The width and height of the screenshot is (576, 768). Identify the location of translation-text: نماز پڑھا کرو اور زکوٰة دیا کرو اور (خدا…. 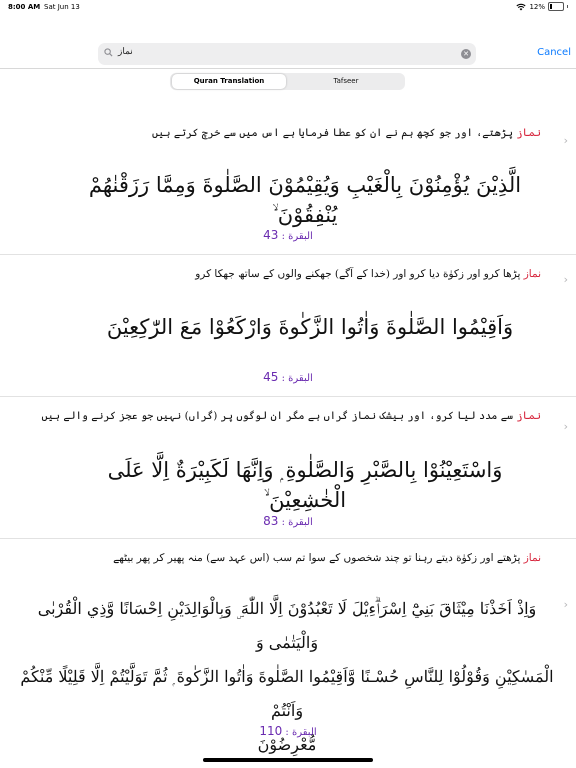
(368, 274).